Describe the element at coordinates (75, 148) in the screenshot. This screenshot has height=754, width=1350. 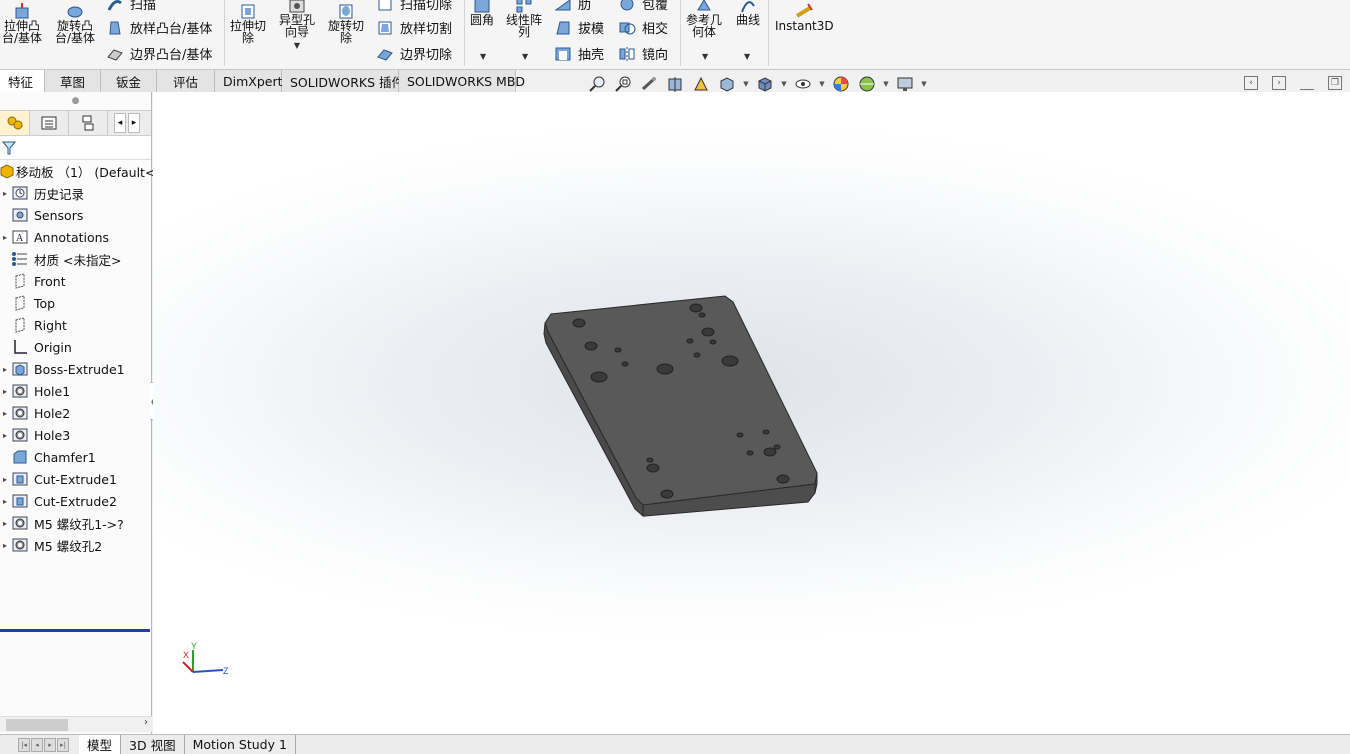
I see `tree-filter` at that location.